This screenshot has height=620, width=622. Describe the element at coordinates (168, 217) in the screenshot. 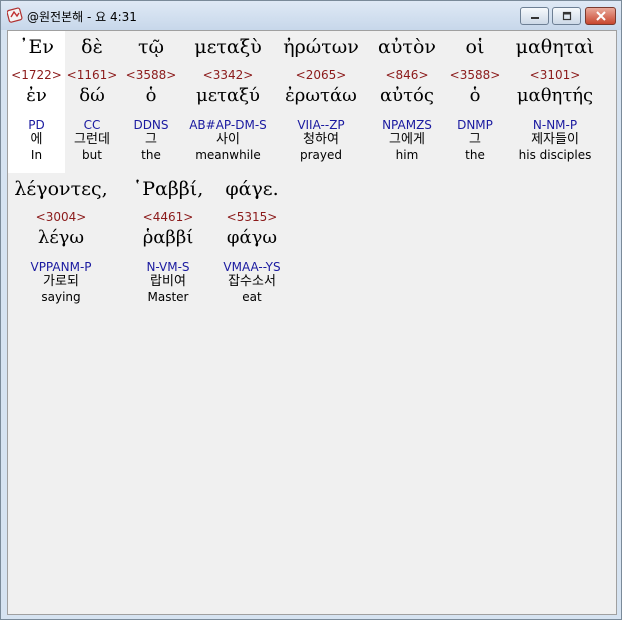

I see `strong-number: <4461>` at that location.